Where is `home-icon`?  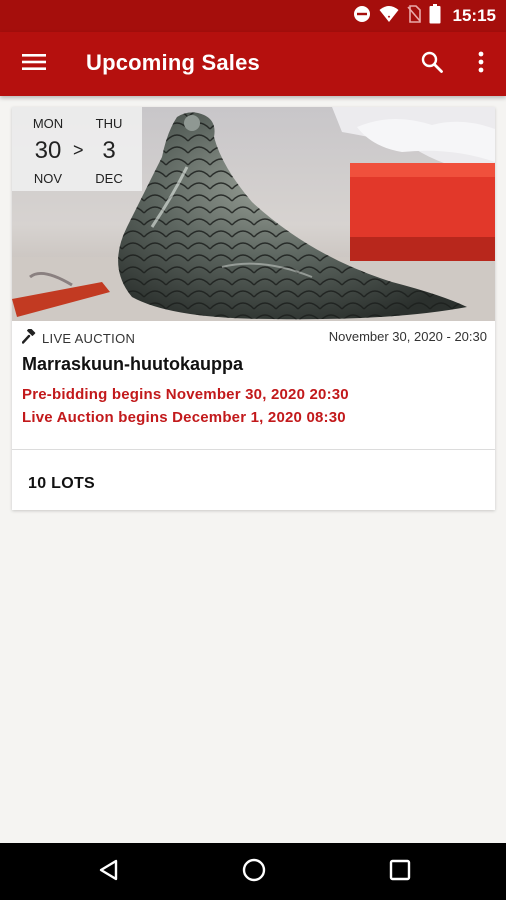
home-icon is located at coordinates (254, 872).